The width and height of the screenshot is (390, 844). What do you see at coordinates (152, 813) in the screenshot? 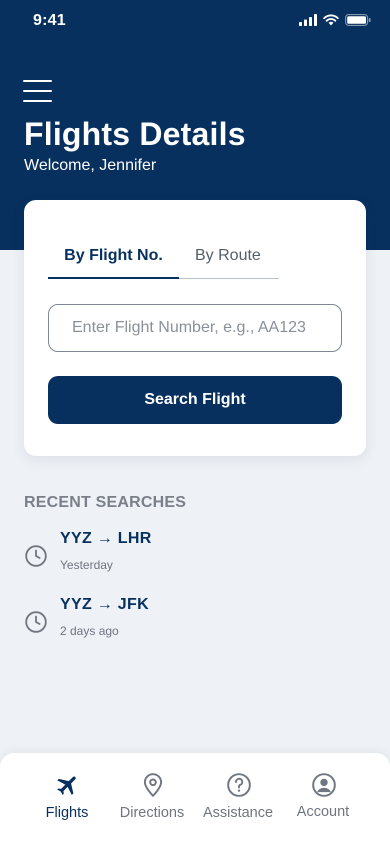
I see `nav-label-directions: Directions` at bounding box center [152, 813].